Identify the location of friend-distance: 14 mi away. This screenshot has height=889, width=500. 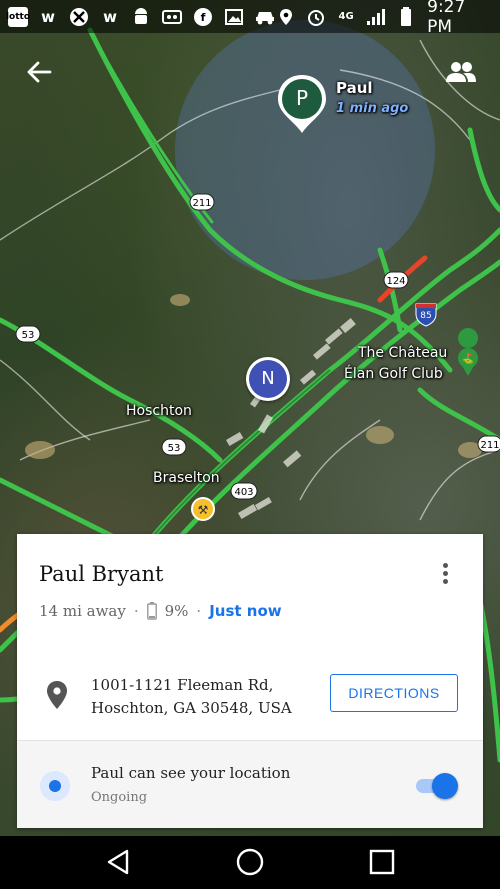
(82, 611).